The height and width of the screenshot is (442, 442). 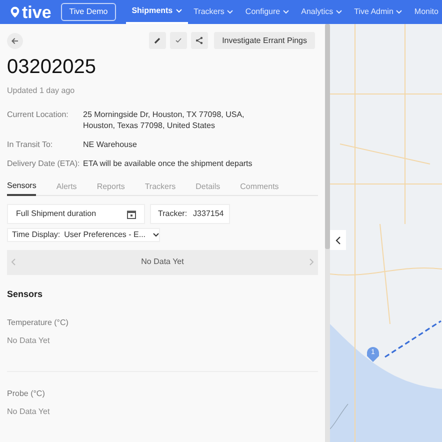 I want to click on no-data-text: No Data Yet, so click(x=162, y=262).